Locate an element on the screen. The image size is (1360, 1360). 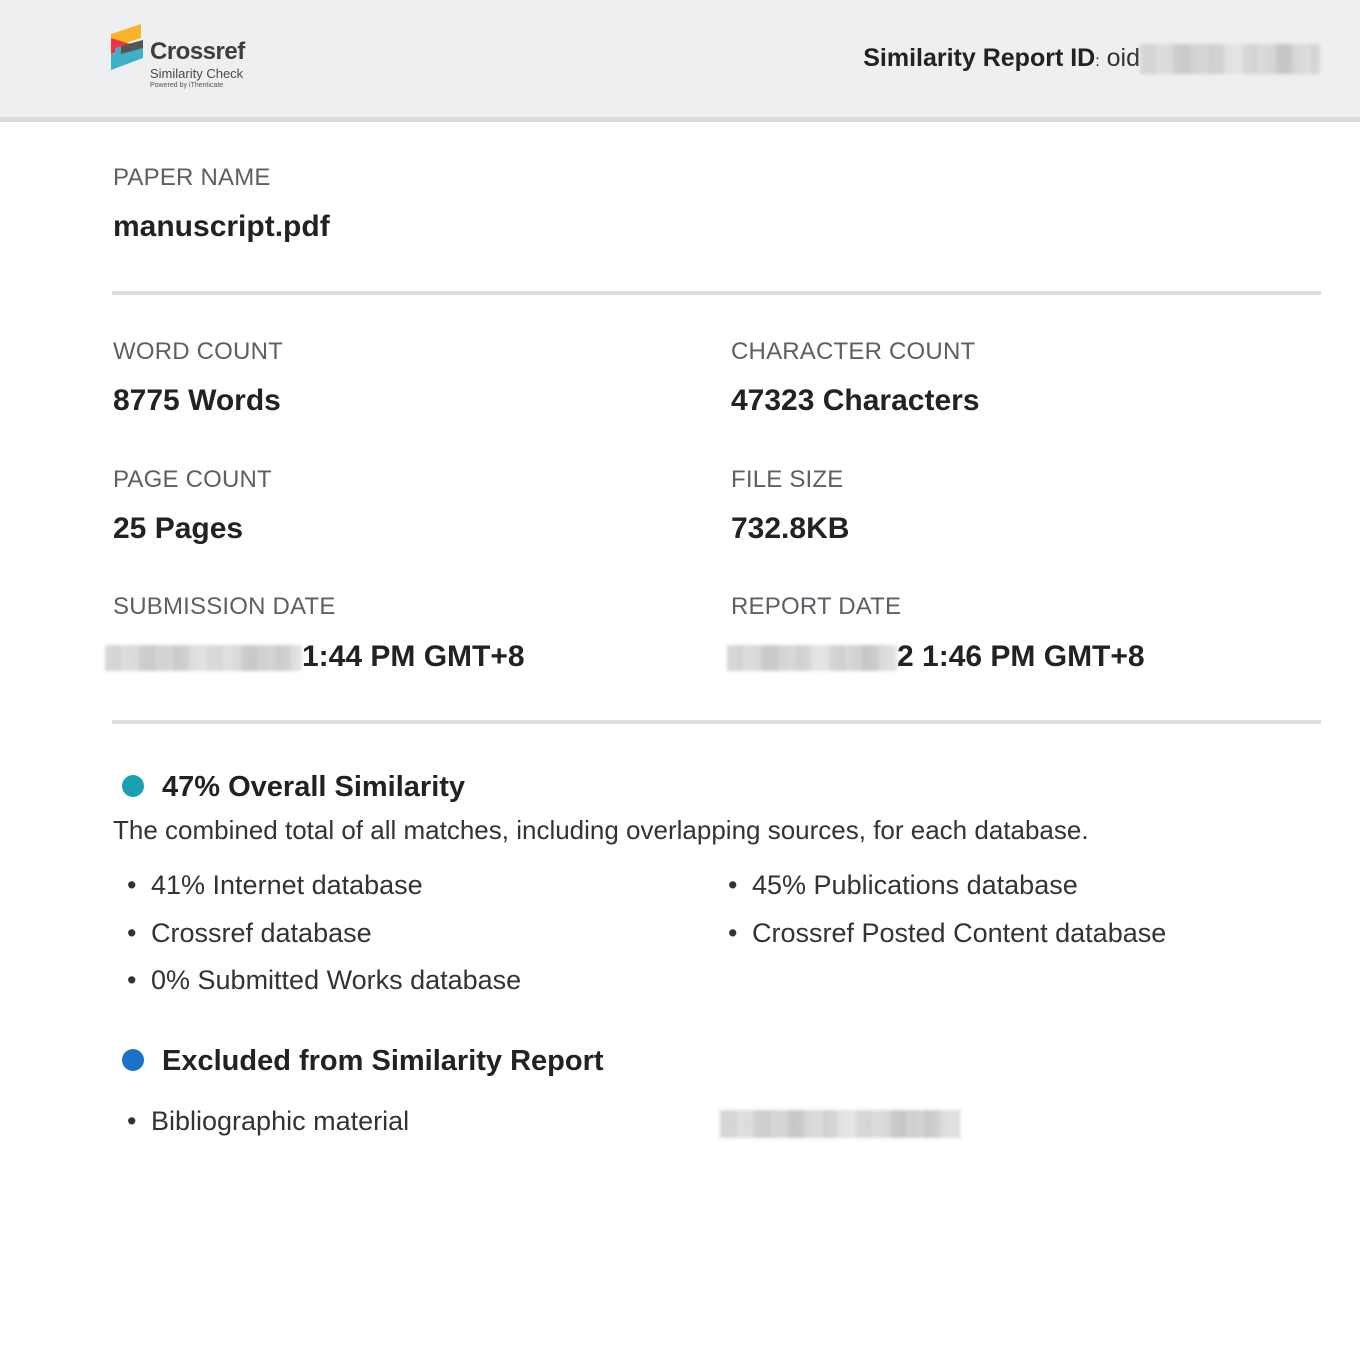
similarity-dot-icon is located at coordinates (133, 786).